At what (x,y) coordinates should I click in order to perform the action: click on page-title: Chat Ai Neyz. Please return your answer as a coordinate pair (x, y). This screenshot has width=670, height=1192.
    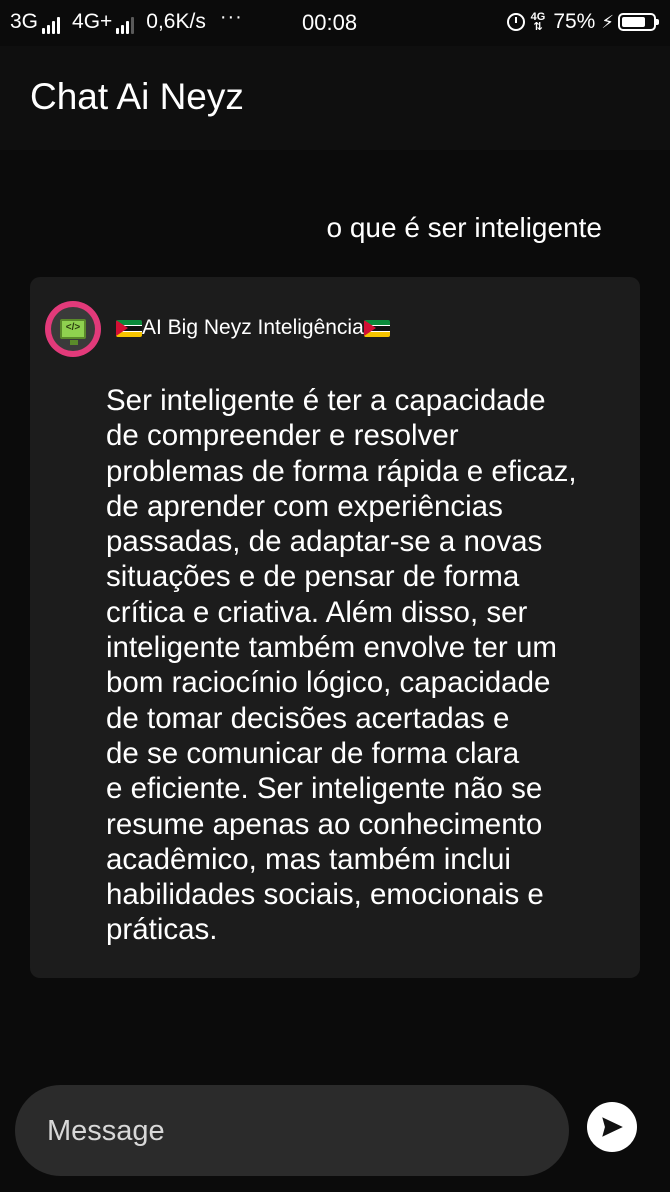
    Looking at the image, I should click on (137, 96).